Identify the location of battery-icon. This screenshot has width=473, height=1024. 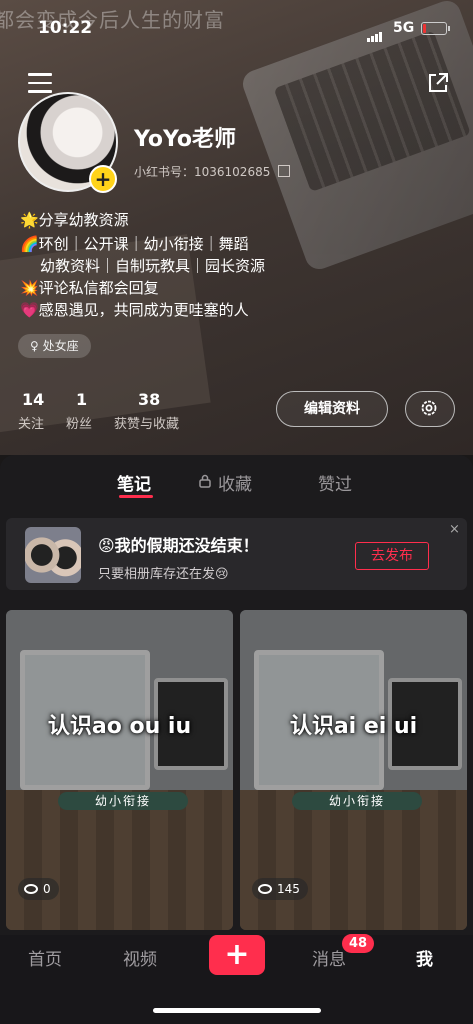
(435, 28).